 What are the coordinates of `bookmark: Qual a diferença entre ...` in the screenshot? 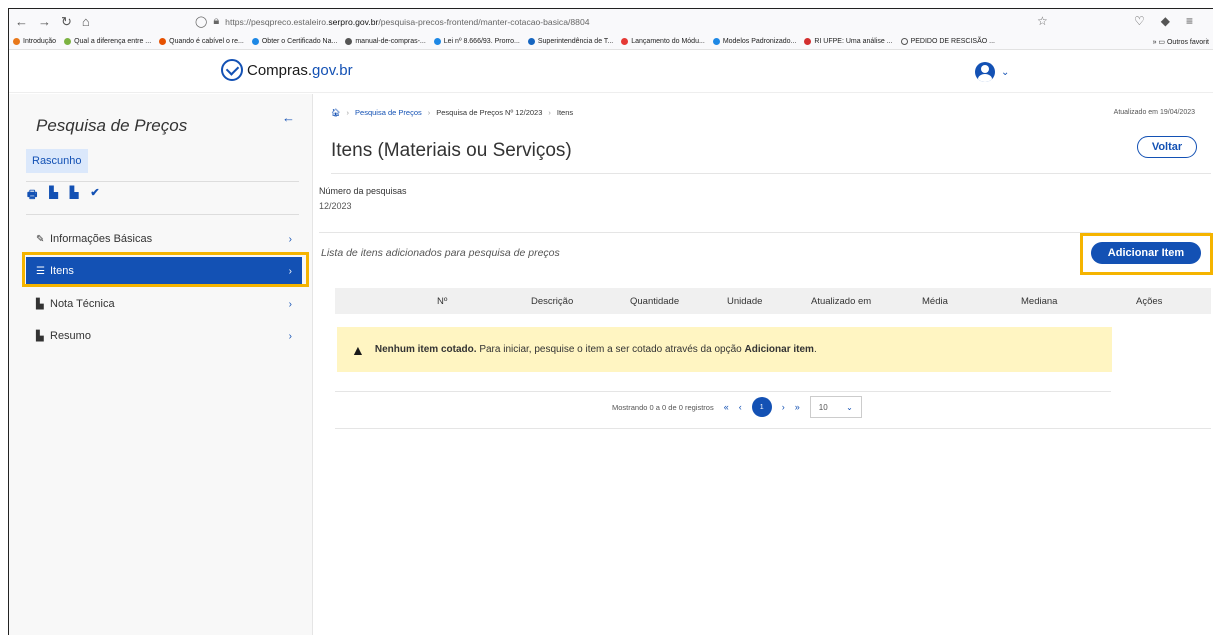 It's located at (107, 41).